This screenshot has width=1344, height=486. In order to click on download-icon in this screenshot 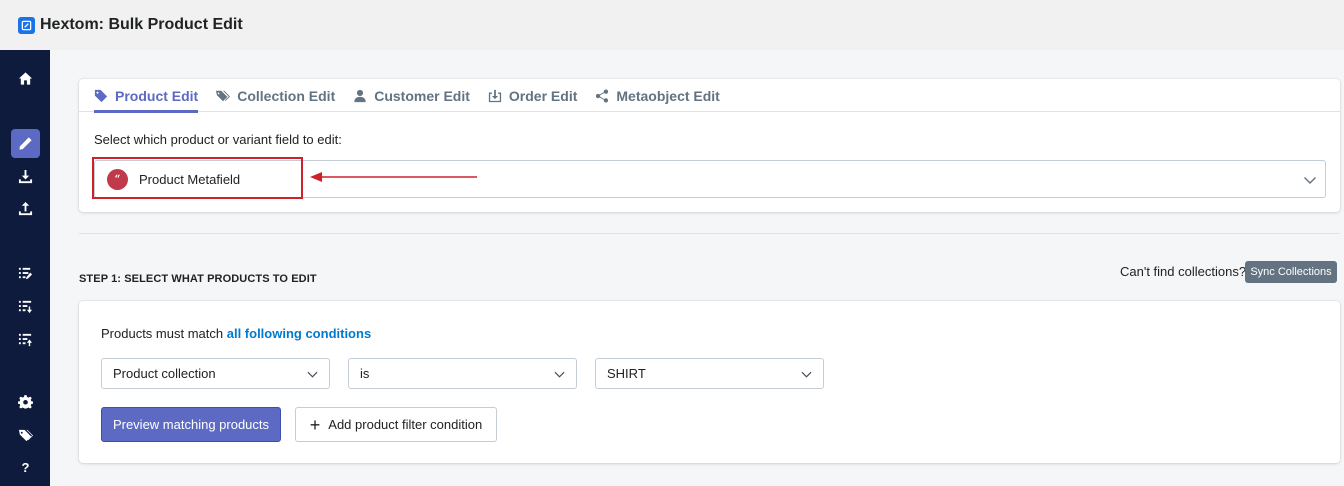, I will do `click(25, 176)`.